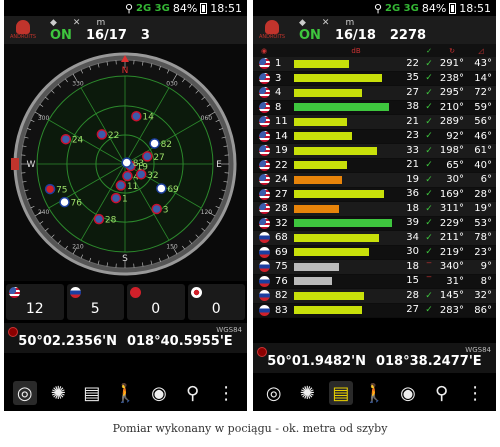 The height and width of the screenshot is (447, 500). Describe the element at coordinates (374, 194) in the screenshot. I see `table-row: 27 36 ✓ 169° 28°` at that location.